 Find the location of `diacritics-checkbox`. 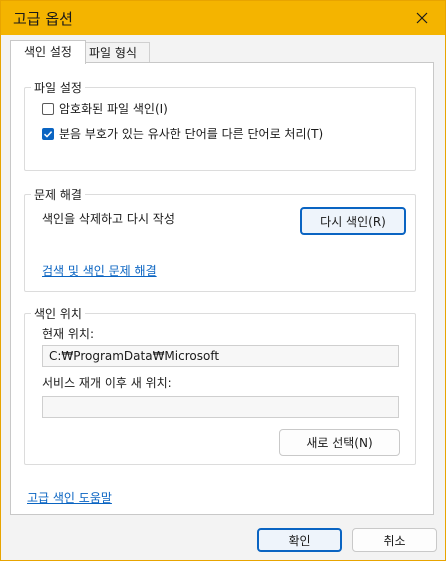

diacritics-checkbox is located at coordinates (48, 133).